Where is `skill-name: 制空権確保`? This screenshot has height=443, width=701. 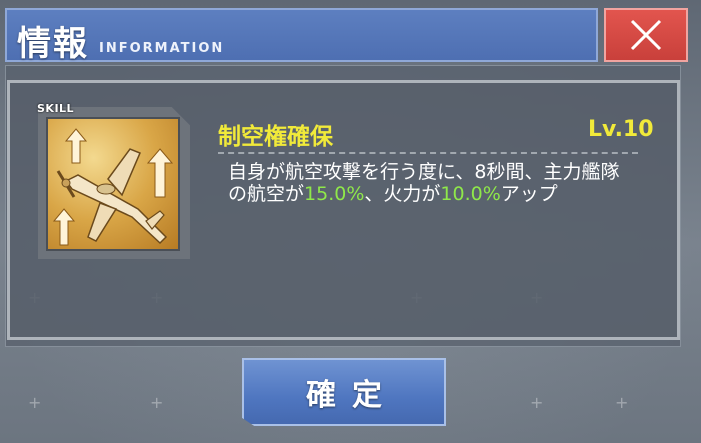 skill-name: 制空権確保 is located at coordinates (275, 137).